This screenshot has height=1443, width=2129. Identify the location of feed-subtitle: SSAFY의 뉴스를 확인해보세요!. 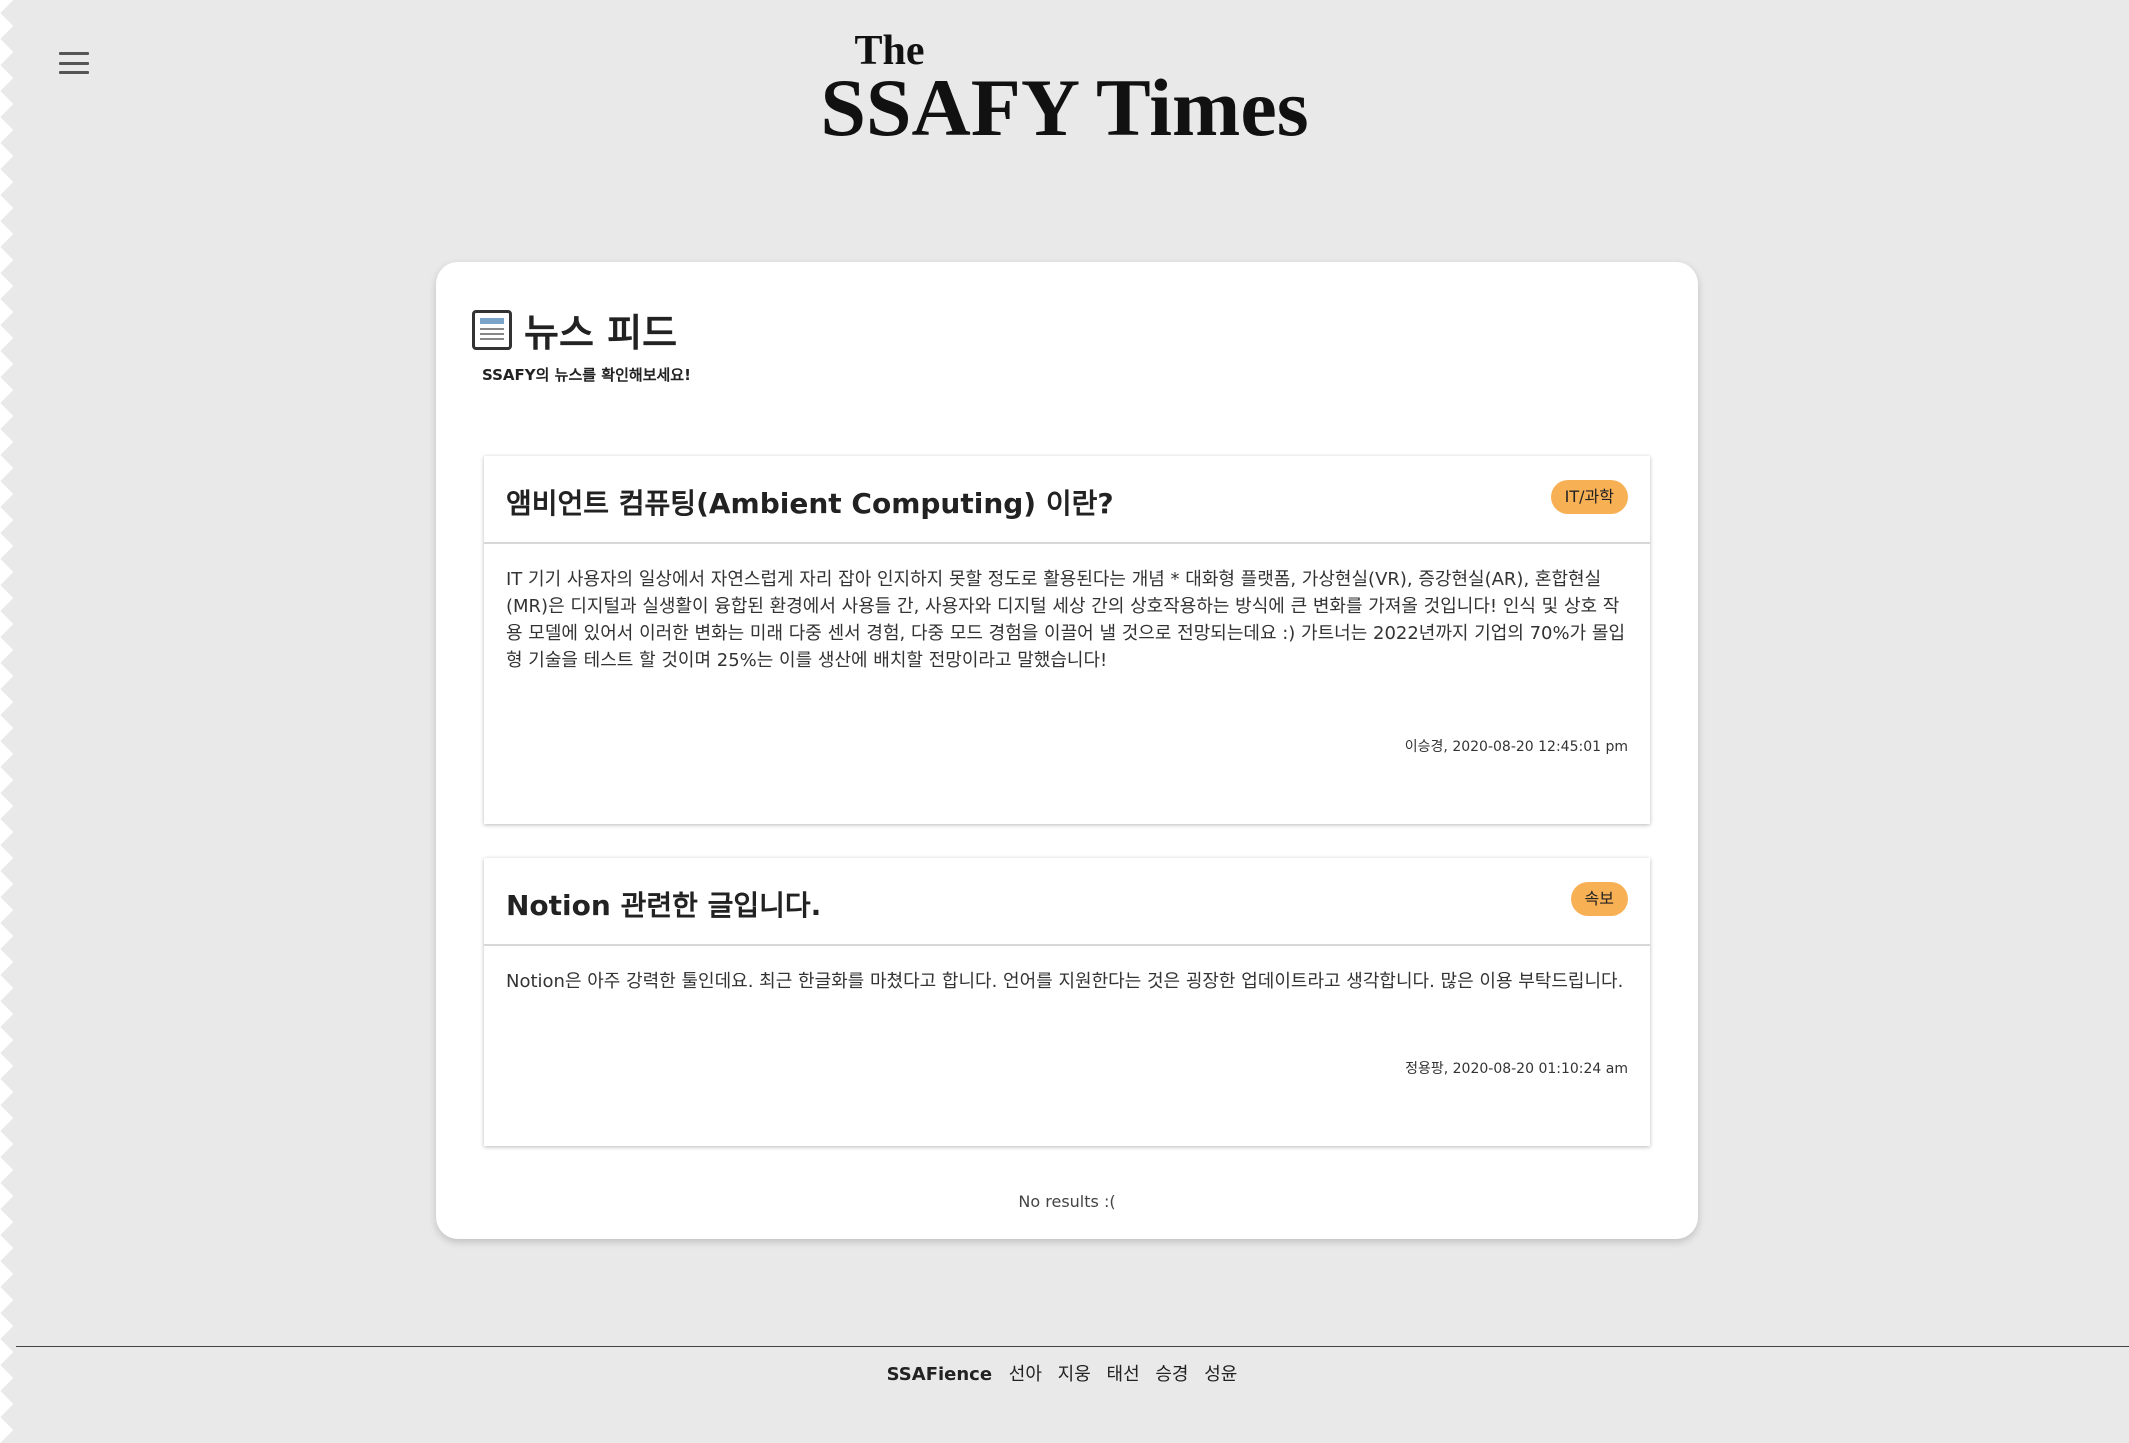
(586, 375).